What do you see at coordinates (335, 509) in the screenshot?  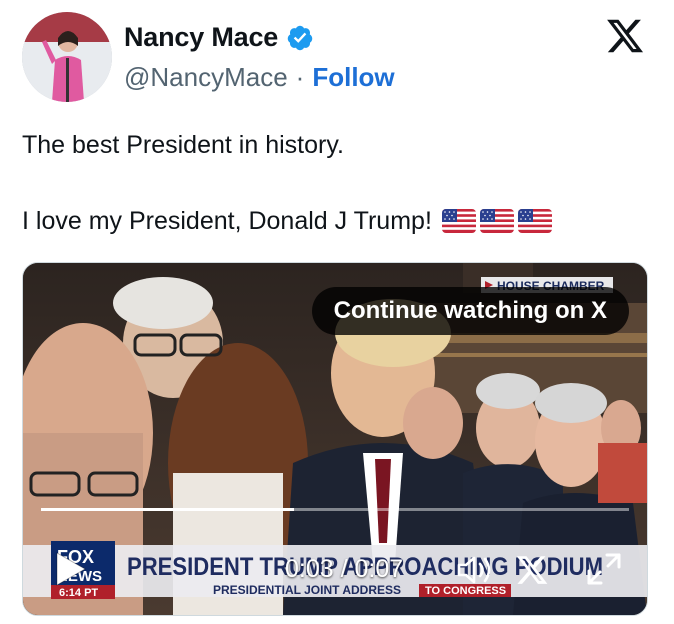 I see `video-progress-bar` at bounding box center [335, 509].